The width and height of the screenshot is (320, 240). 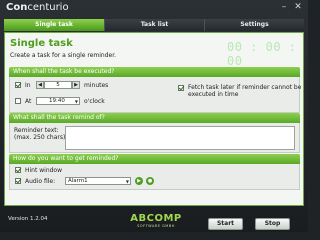 What do you see at coordinates (225, 224) in the screenshot?
I see `start-button: Start` at bounding box center [225, 224].